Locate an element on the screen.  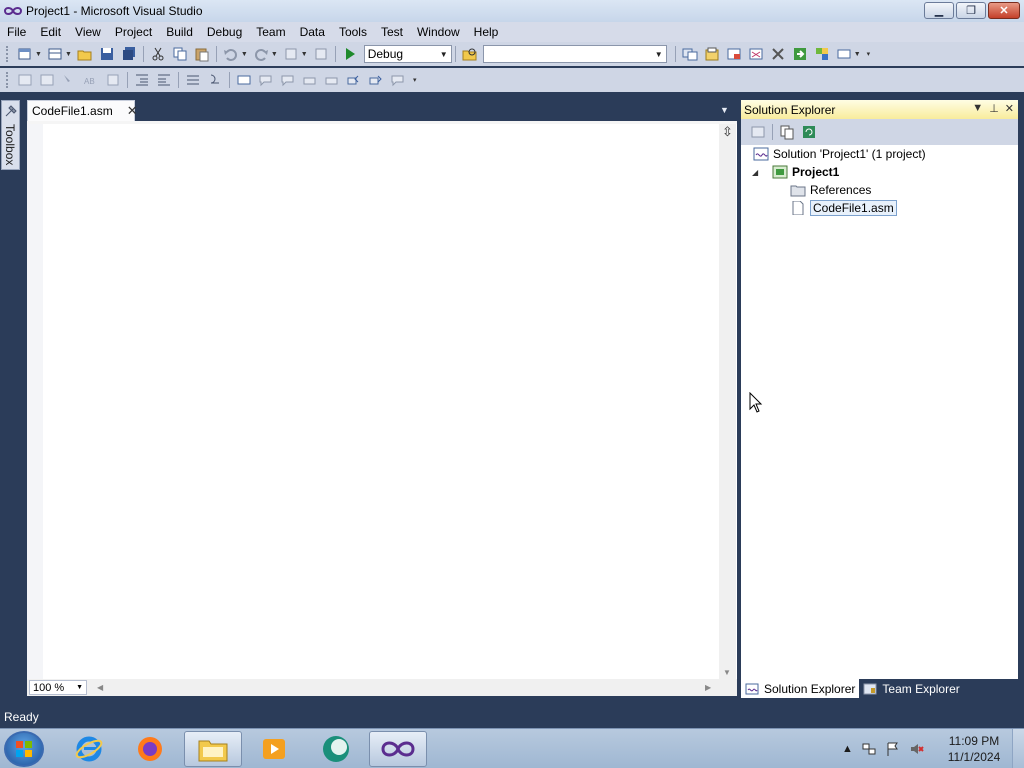
find-combo: ▼ is located at coordinates (574, 54).